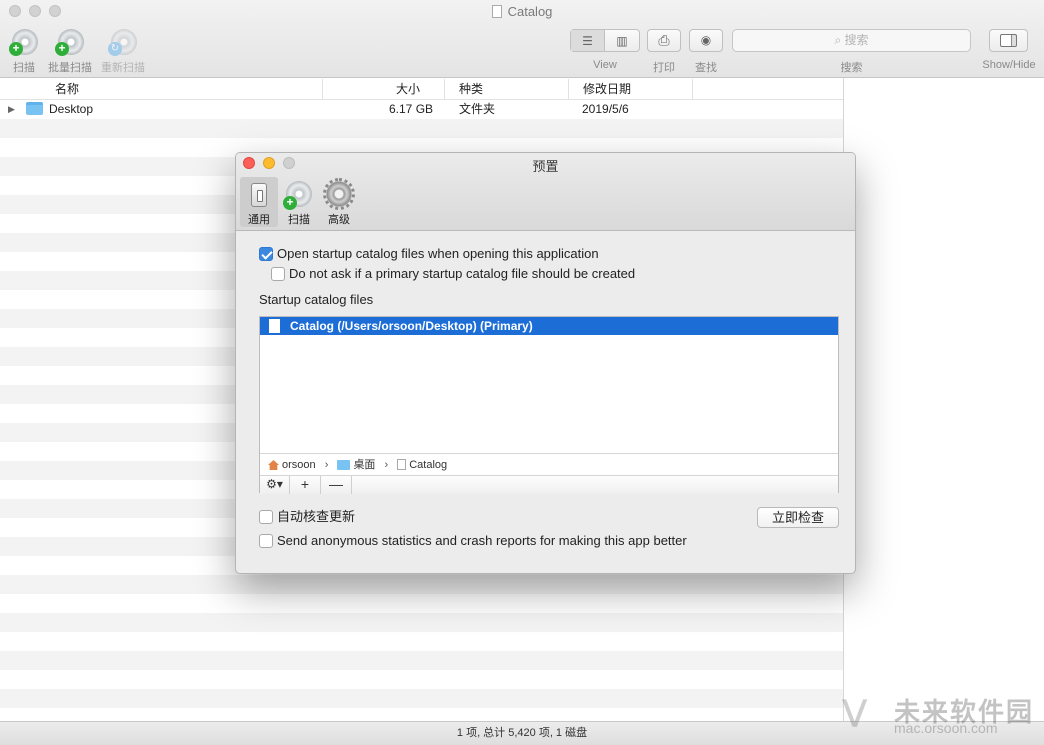 This screenshot has width=1044, height=745. I want to click on column-header-size: 大小, so click(384, 89).